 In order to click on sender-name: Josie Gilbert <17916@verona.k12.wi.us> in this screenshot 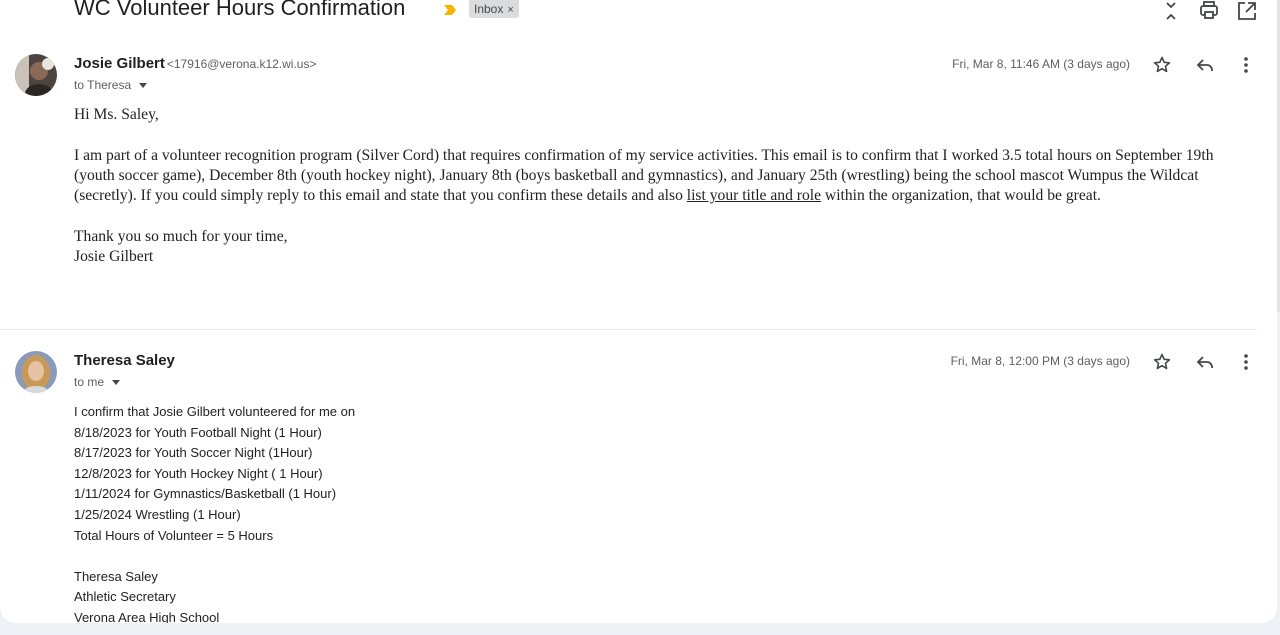, I will do `click(195, 63)`.